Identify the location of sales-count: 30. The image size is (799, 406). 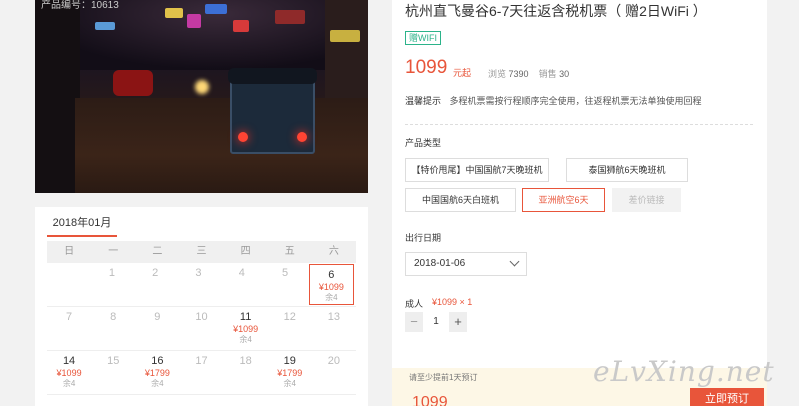
(564, 74).